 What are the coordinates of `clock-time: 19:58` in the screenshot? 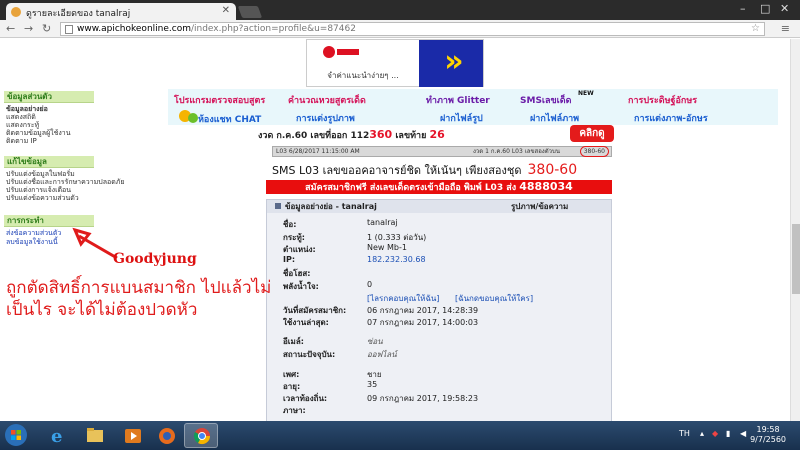 It's located at (768, 429).